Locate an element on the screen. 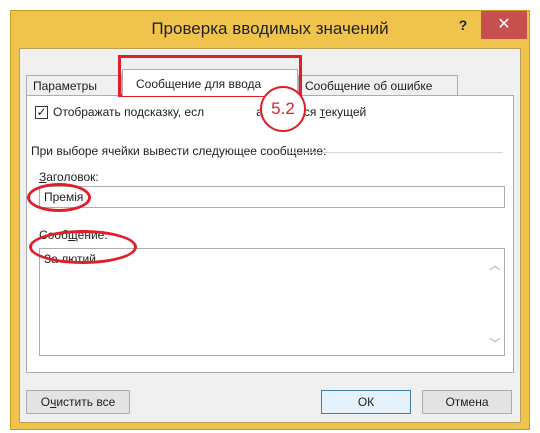 The height and width of the screenshot is (433, 540). close-icon: ✕ is located at coordinates (504, 24).